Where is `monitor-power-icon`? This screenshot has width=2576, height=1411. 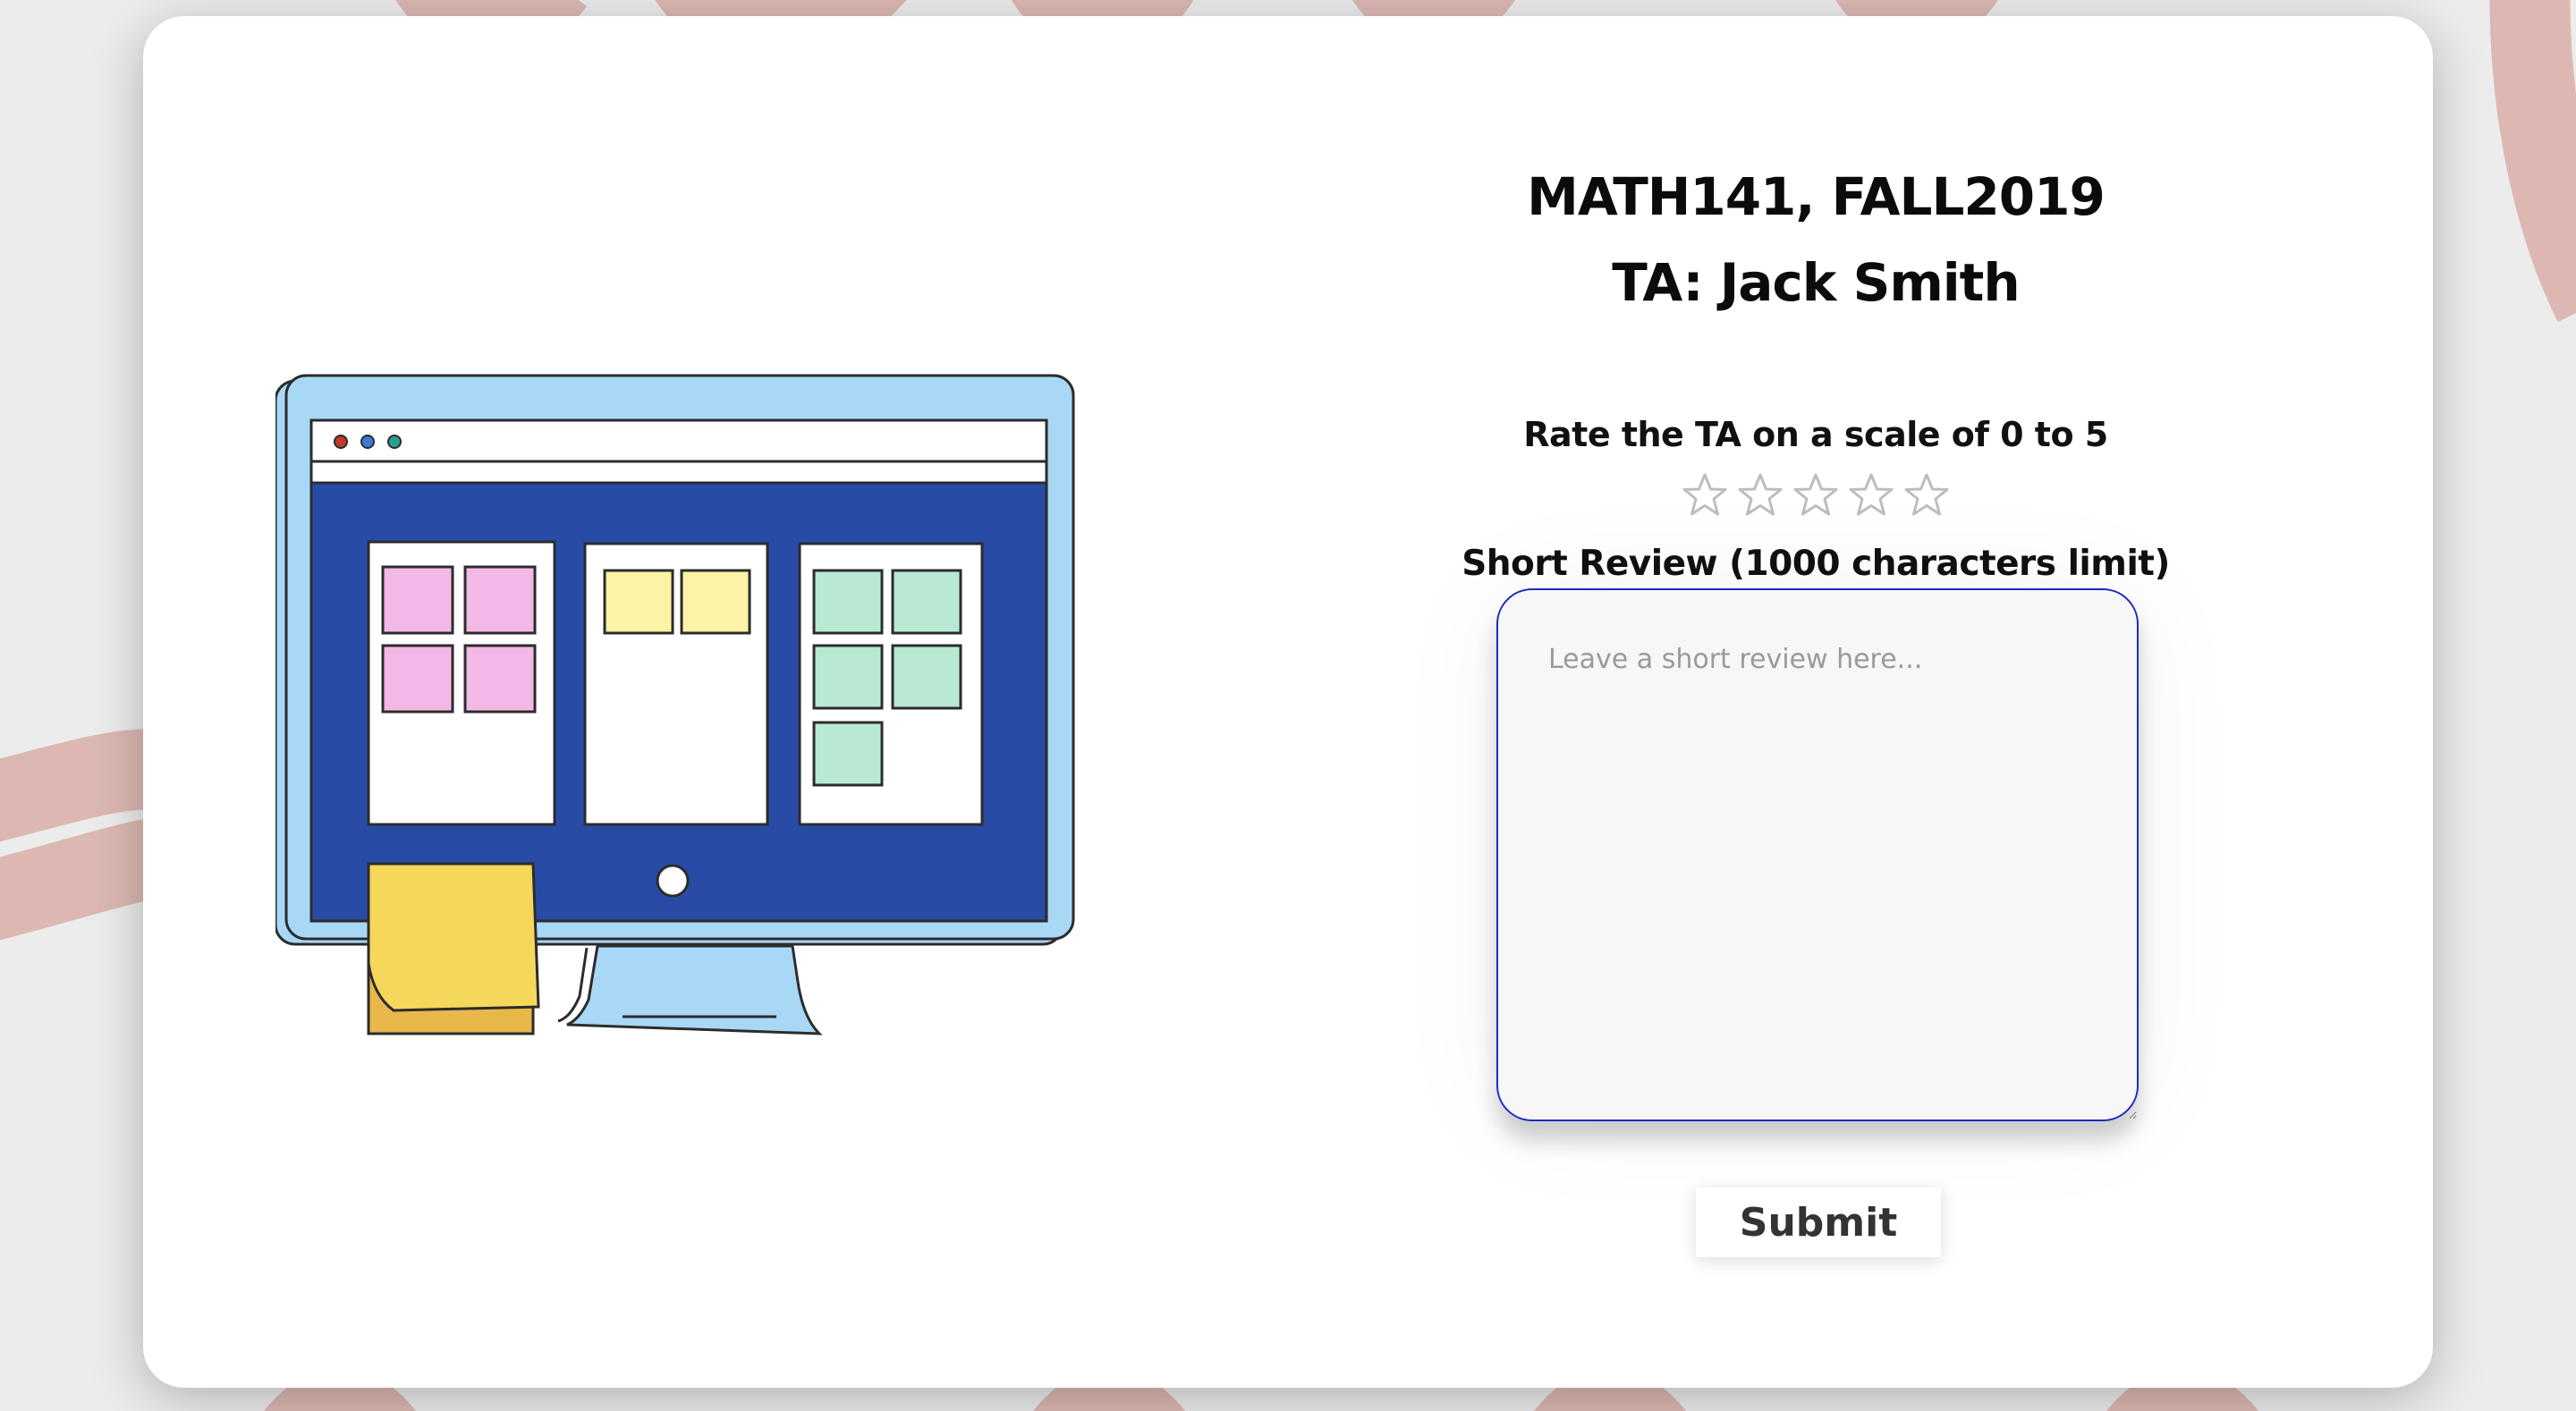
monitor-power-icon is located at coordinates (673, 881).